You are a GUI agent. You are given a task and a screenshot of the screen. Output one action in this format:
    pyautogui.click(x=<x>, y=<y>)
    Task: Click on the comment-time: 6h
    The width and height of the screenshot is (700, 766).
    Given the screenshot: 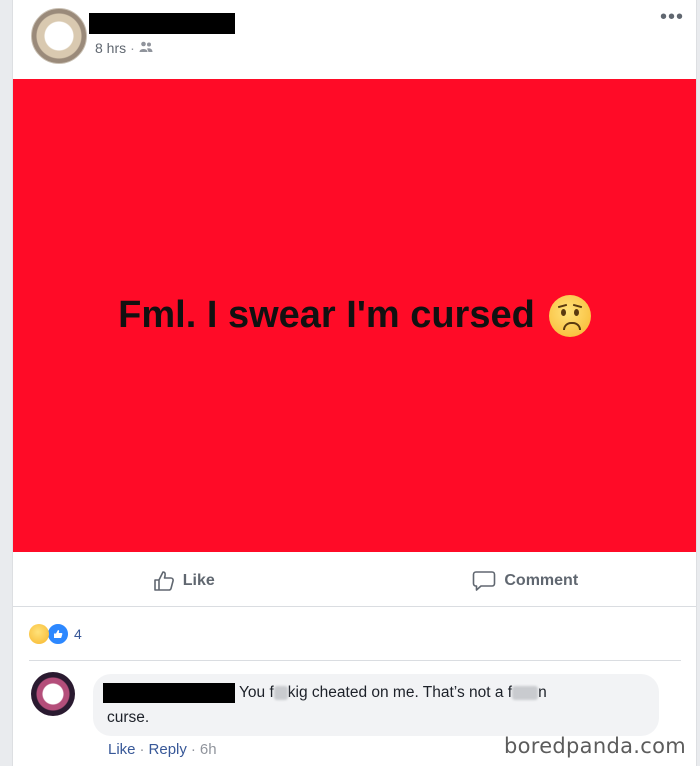 What is the action you would take?
    pyautogui.click(x=208, y=749)
    